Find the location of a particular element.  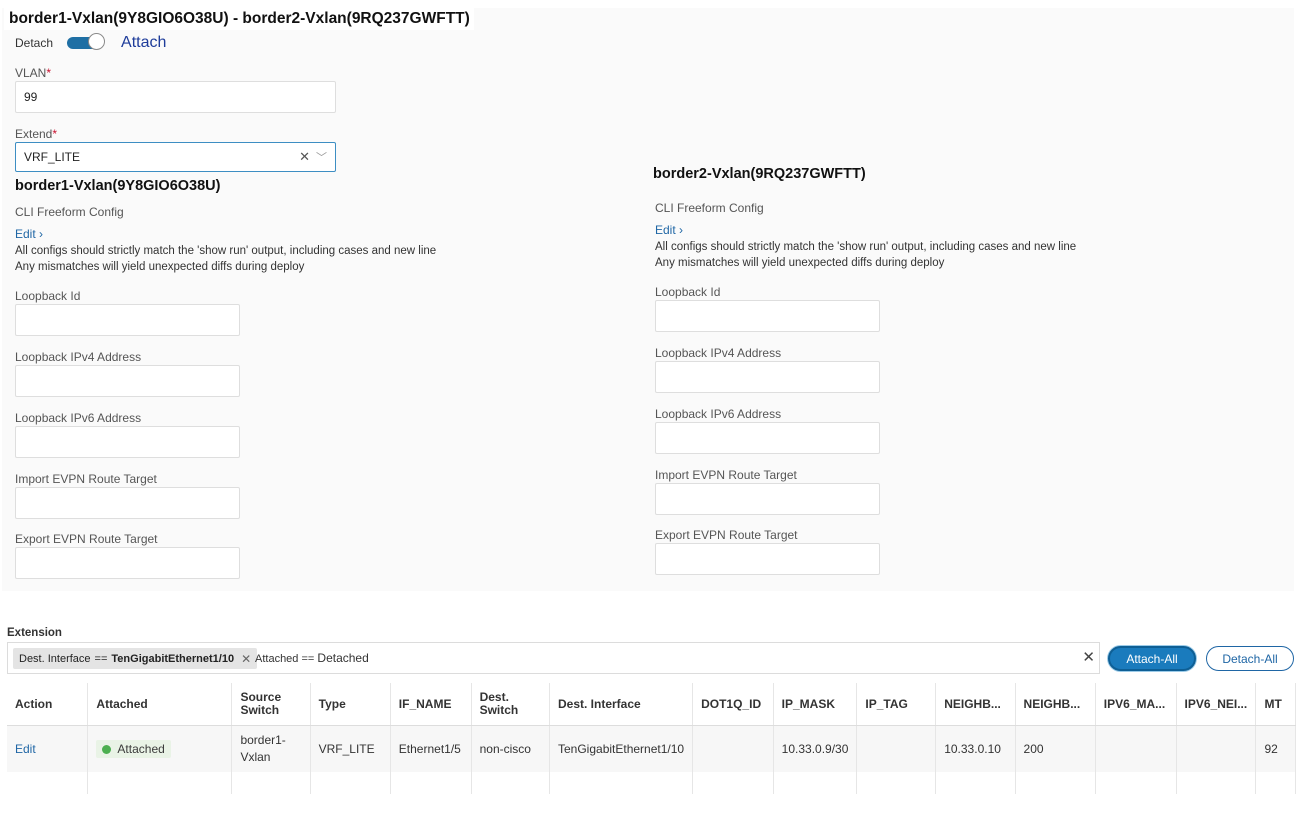

switch2-cli-label: CLI Freeform Config is located at coordinates (709, 208).